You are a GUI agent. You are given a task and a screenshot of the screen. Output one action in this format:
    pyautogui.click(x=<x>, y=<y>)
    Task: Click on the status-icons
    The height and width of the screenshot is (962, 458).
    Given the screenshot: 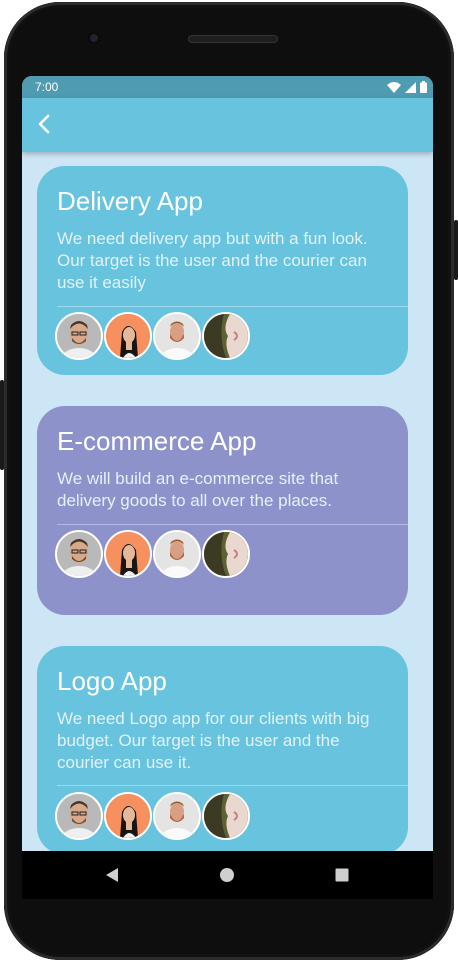 What is the action you would take?
    pyautogui.click(x=407, y=87)
    